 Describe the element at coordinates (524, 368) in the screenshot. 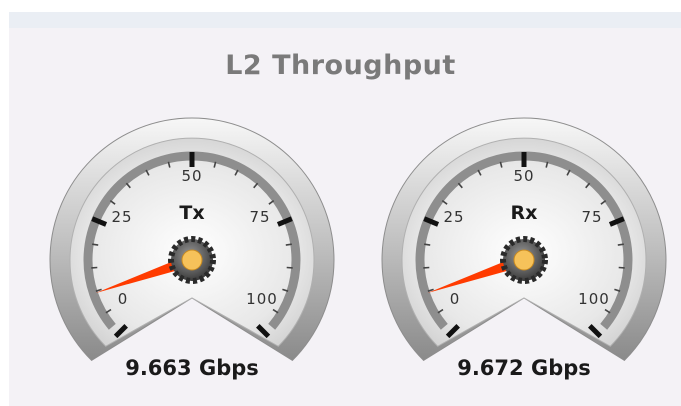

I see `rx-readout: 9.672 Gbps` at that location.